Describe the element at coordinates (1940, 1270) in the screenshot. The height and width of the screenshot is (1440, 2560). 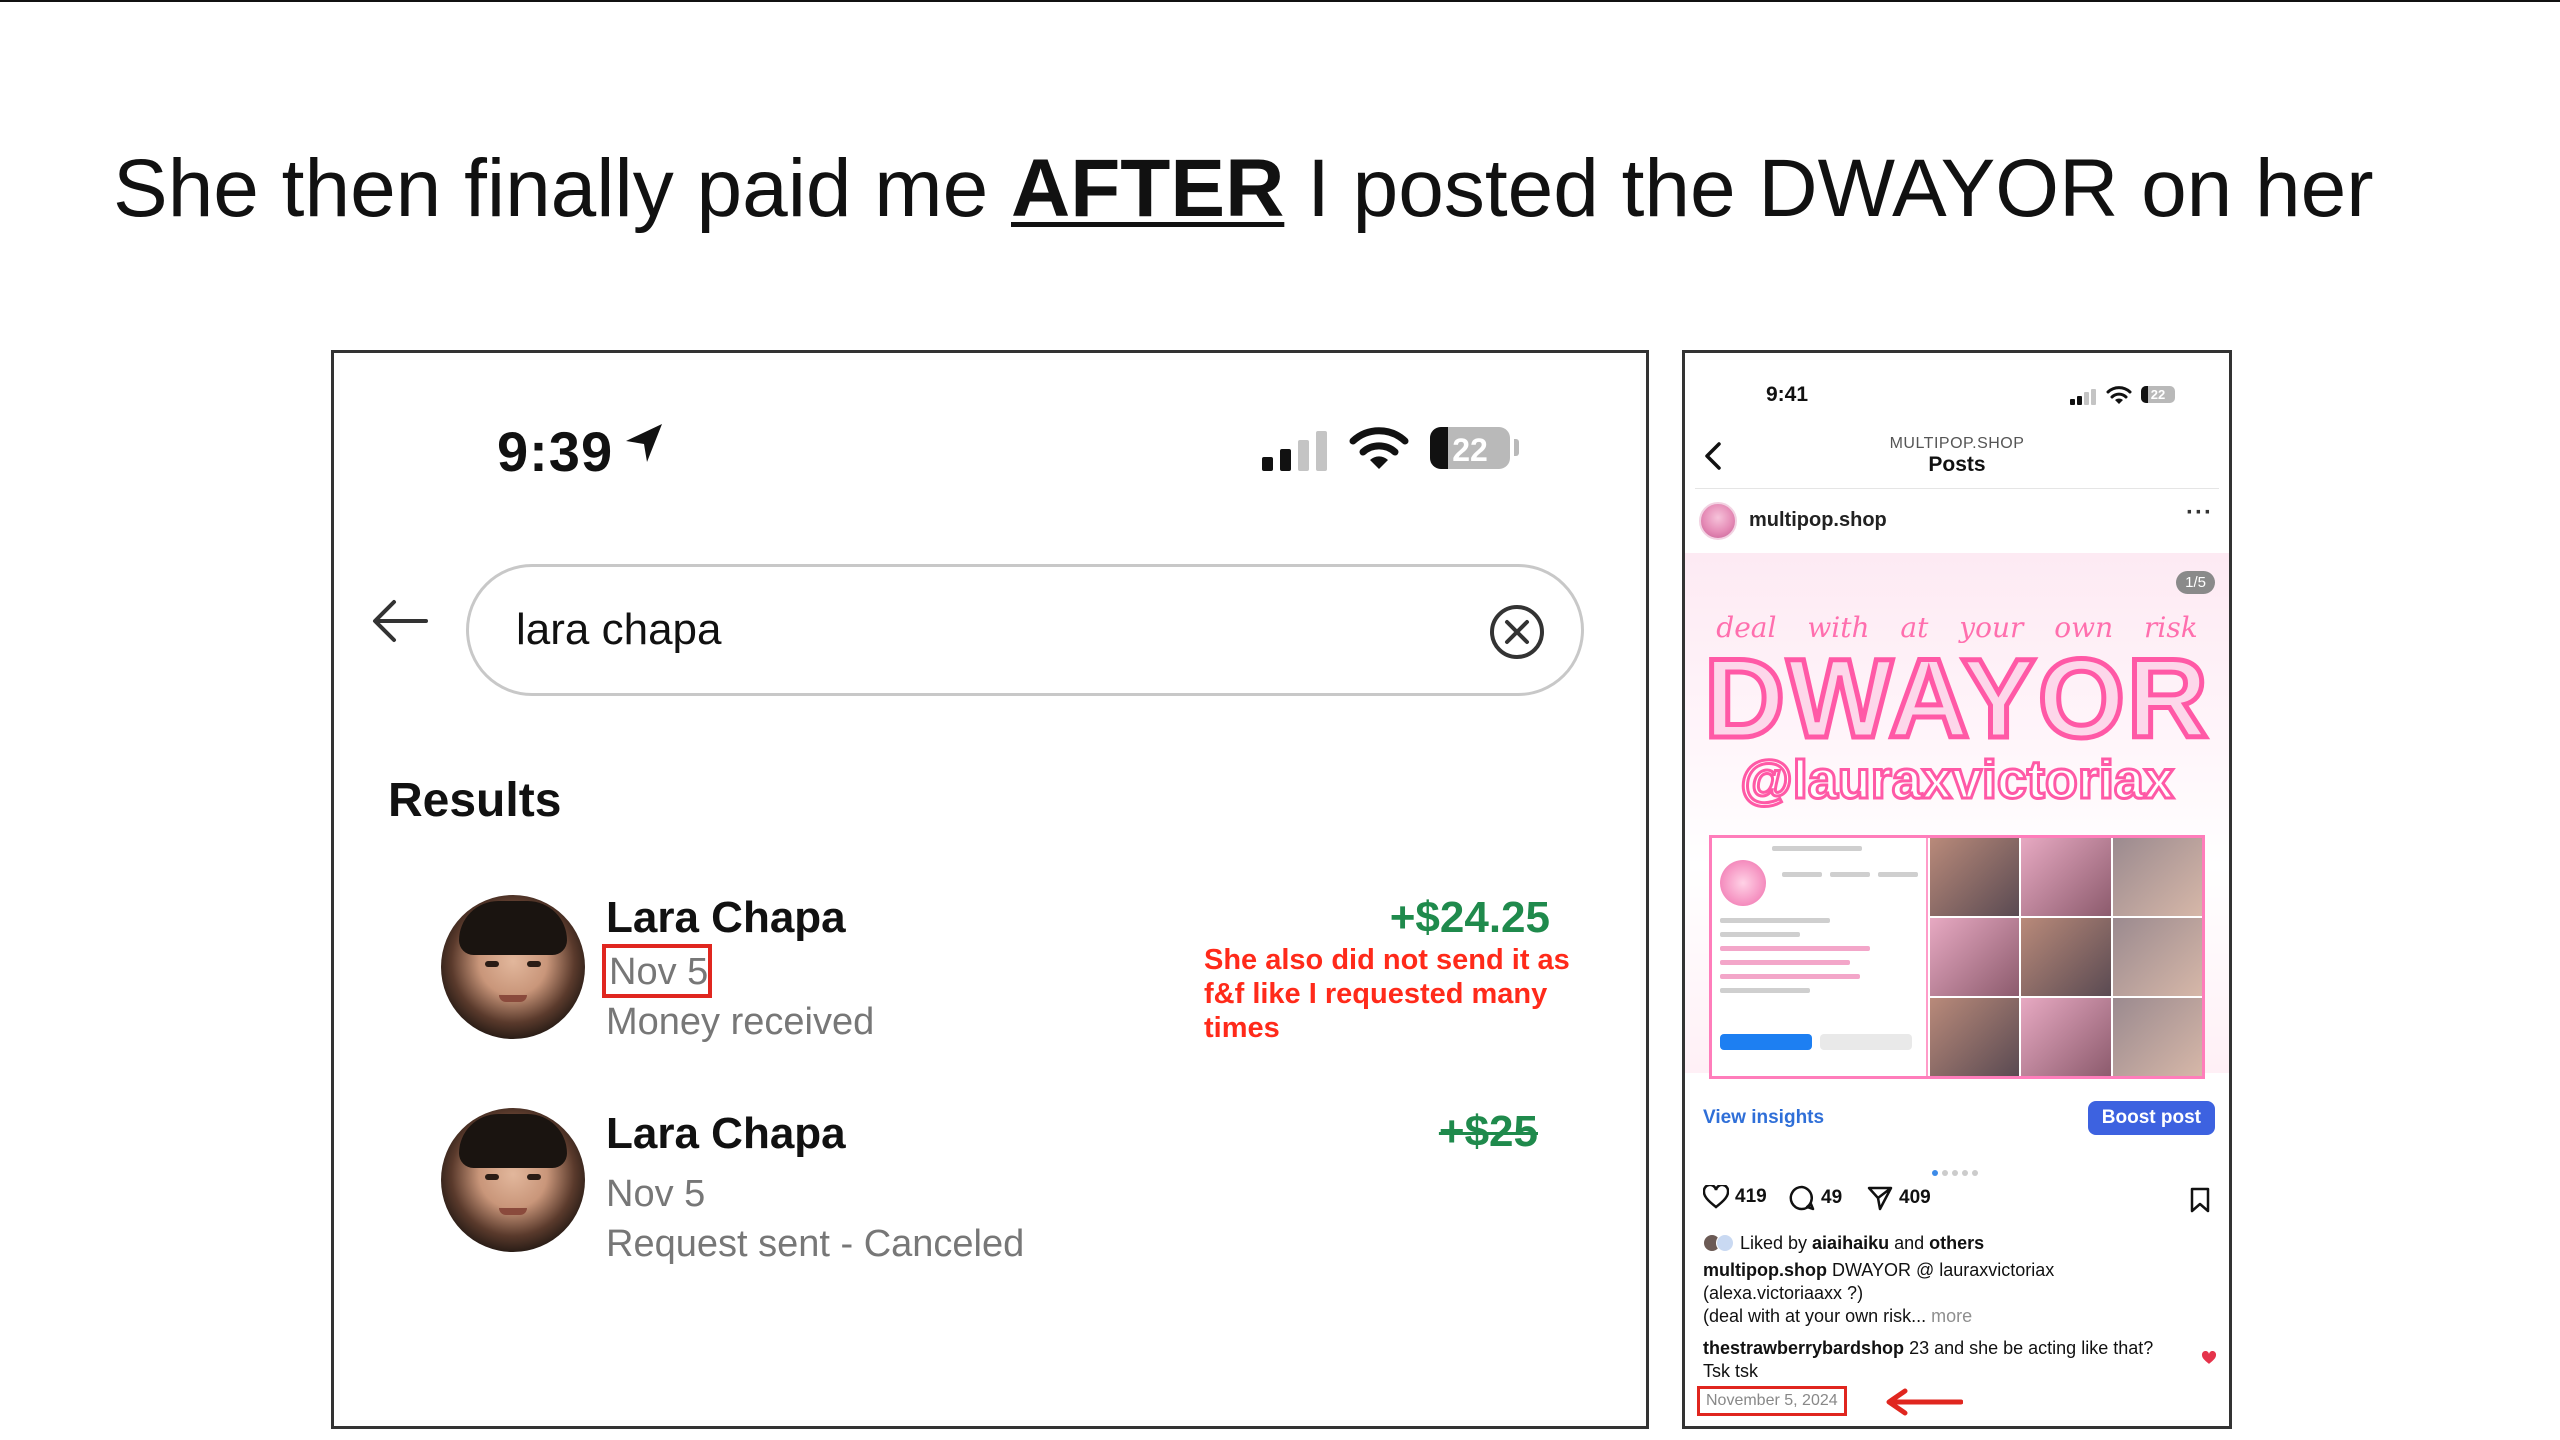
I see `caption-line: DWAYOR @ lauraxvictoriax` at that location.